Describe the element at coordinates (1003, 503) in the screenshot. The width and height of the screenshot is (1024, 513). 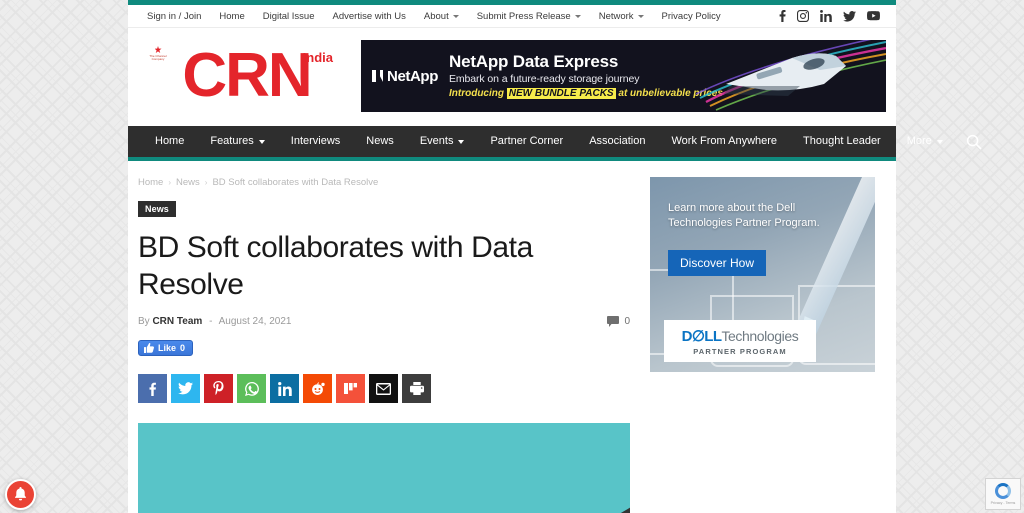
I see `recaptcha-text: Privacy - Terms` at that location.